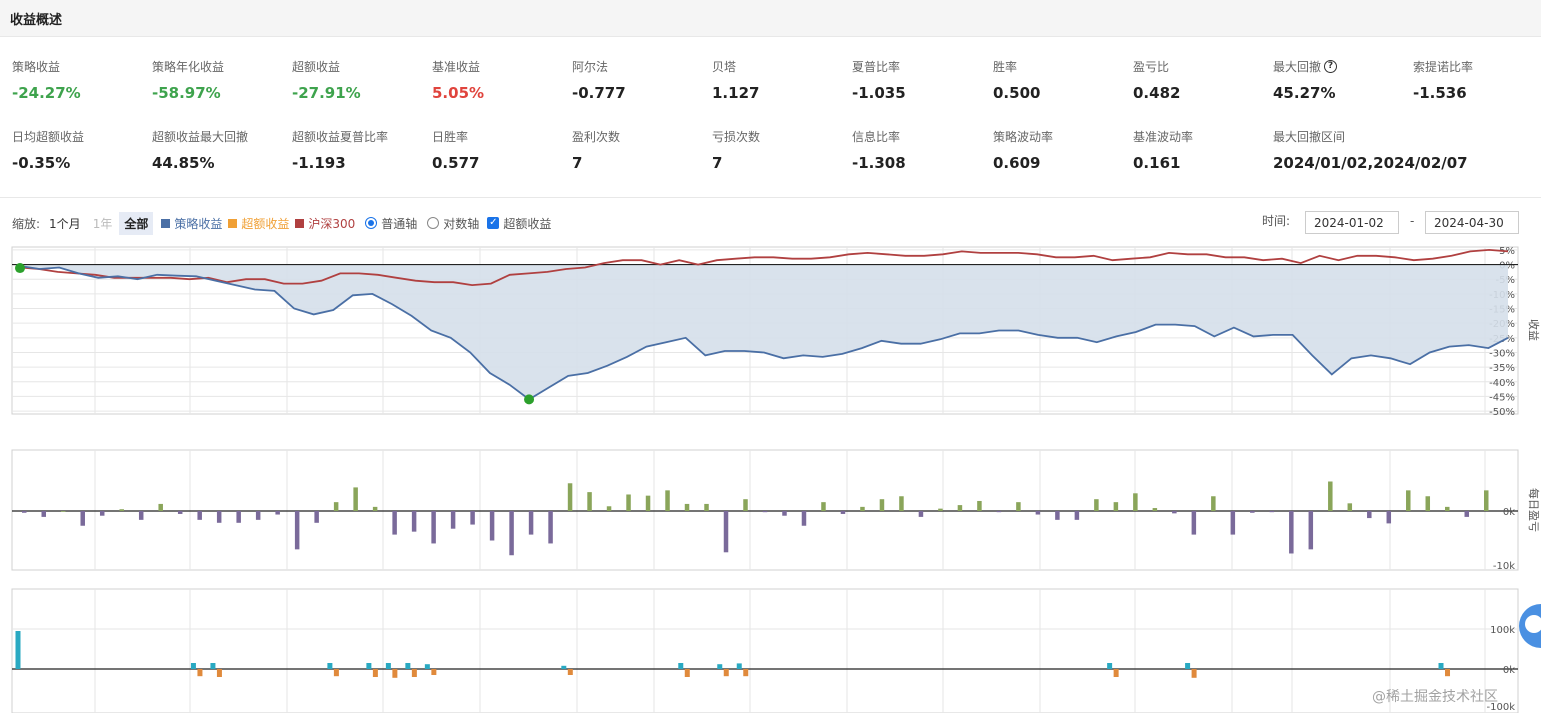 The width and height of the screenshot is (1541, 713). Describe the element at coordinates (1509, 512) in the screenshot. I see `pnl-y-tick: 0k` at that location.